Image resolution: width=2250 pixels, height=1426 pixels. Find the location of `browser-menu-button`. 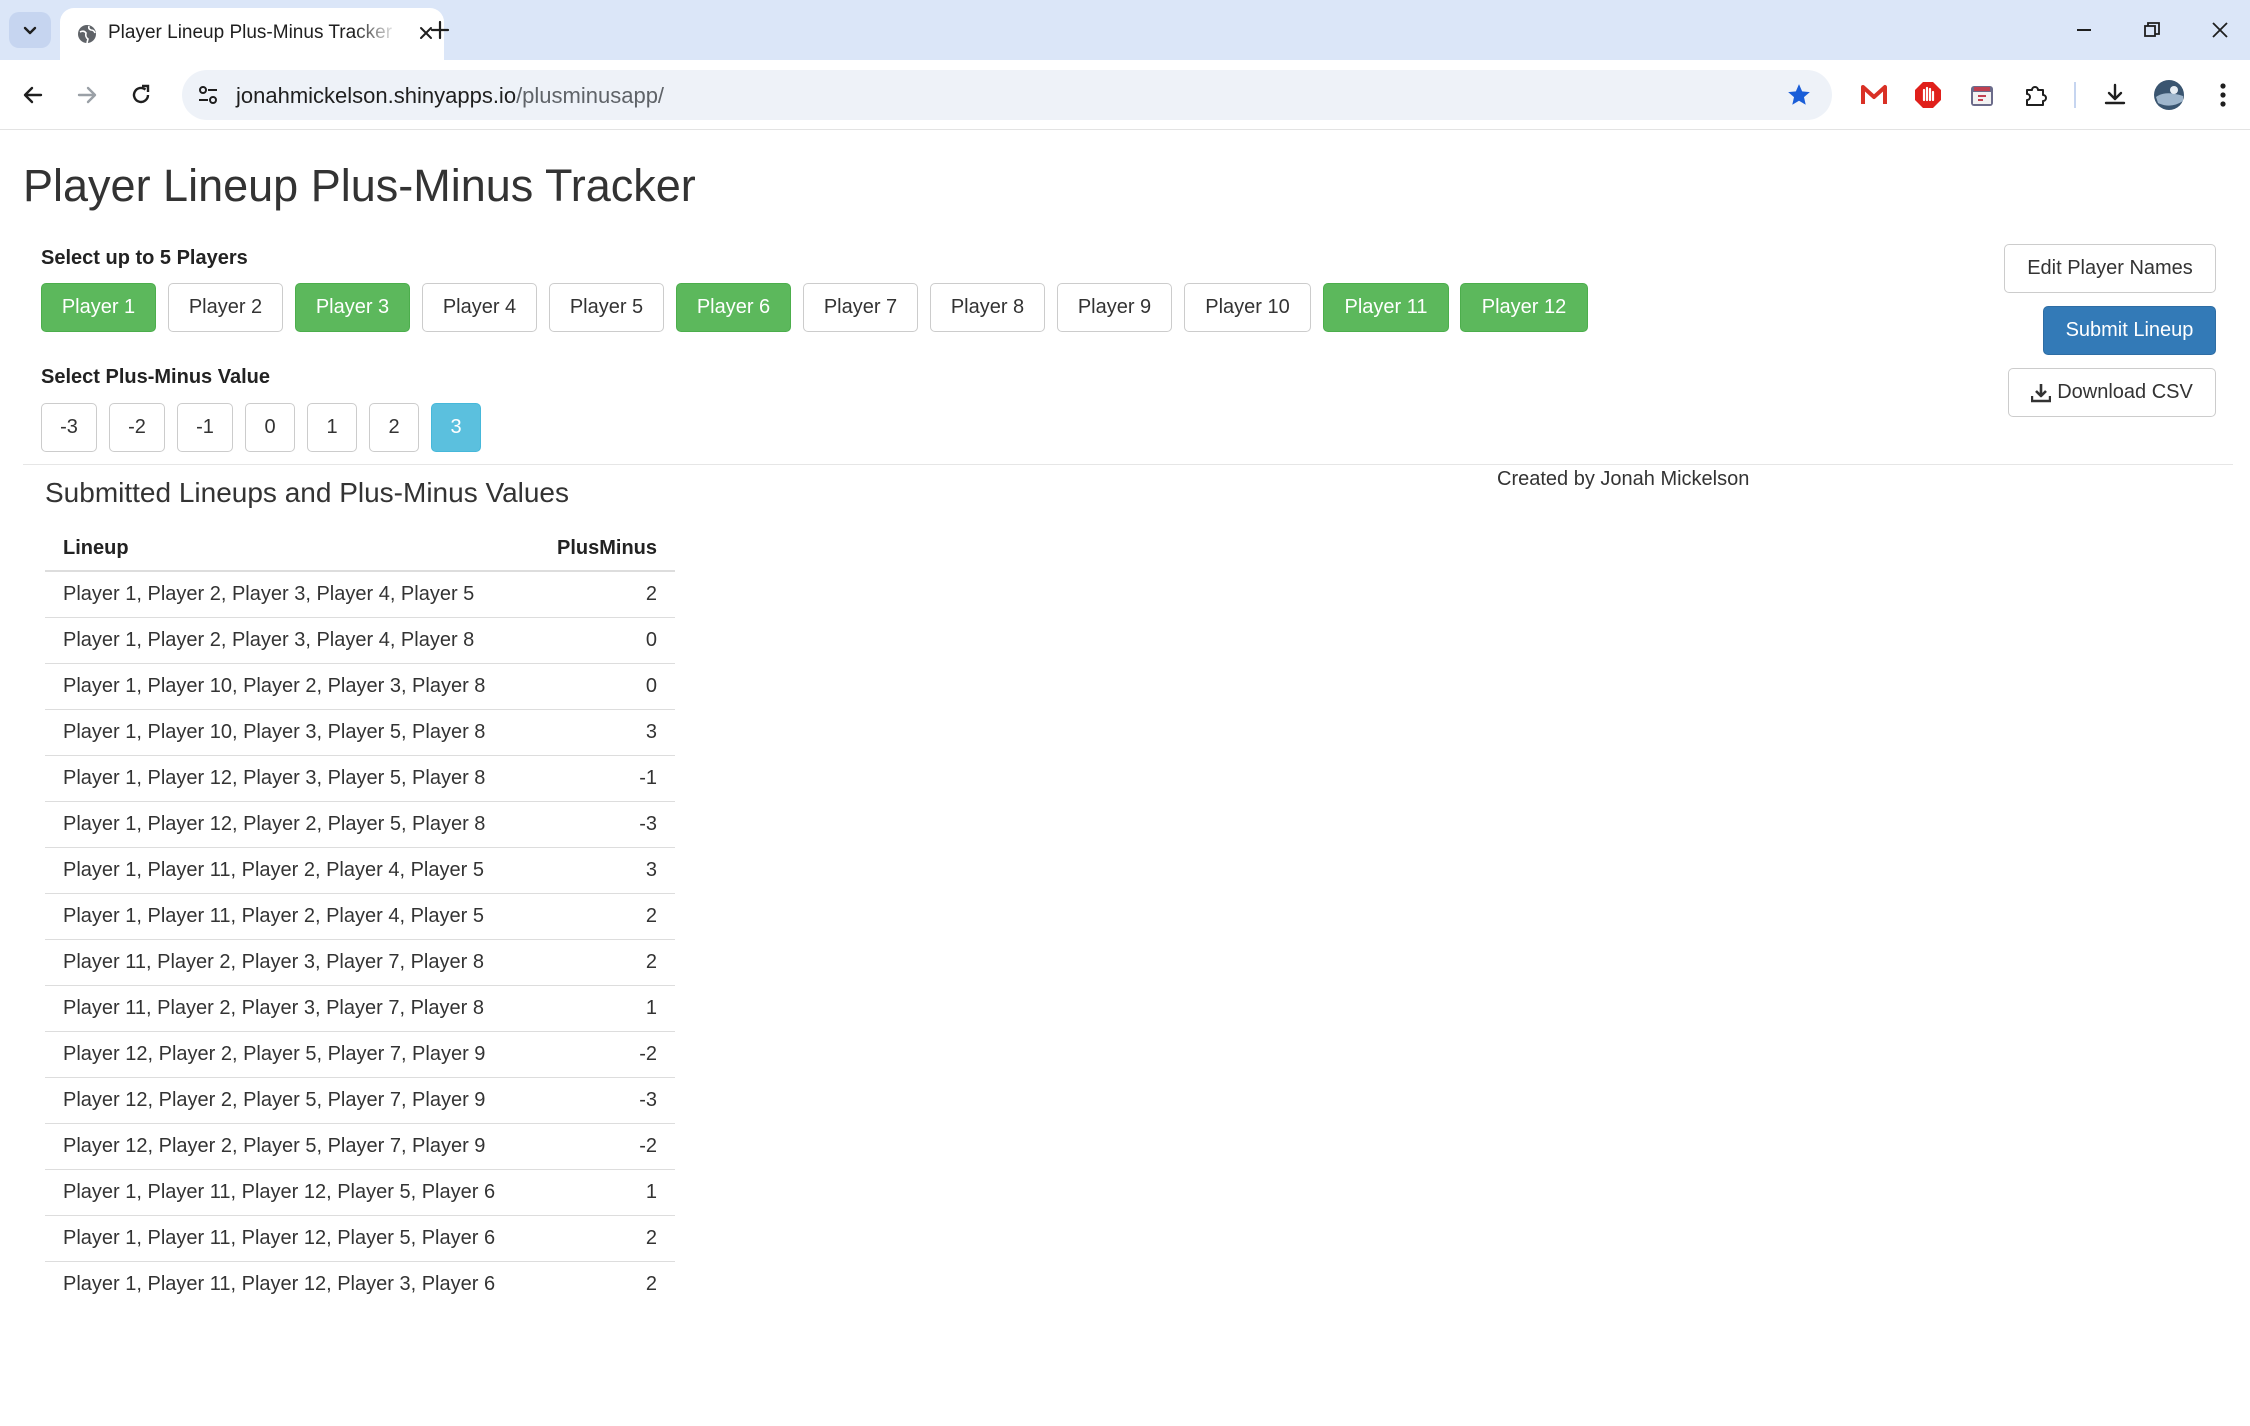

browser-menu-button is located at coordinates (2223, 95).